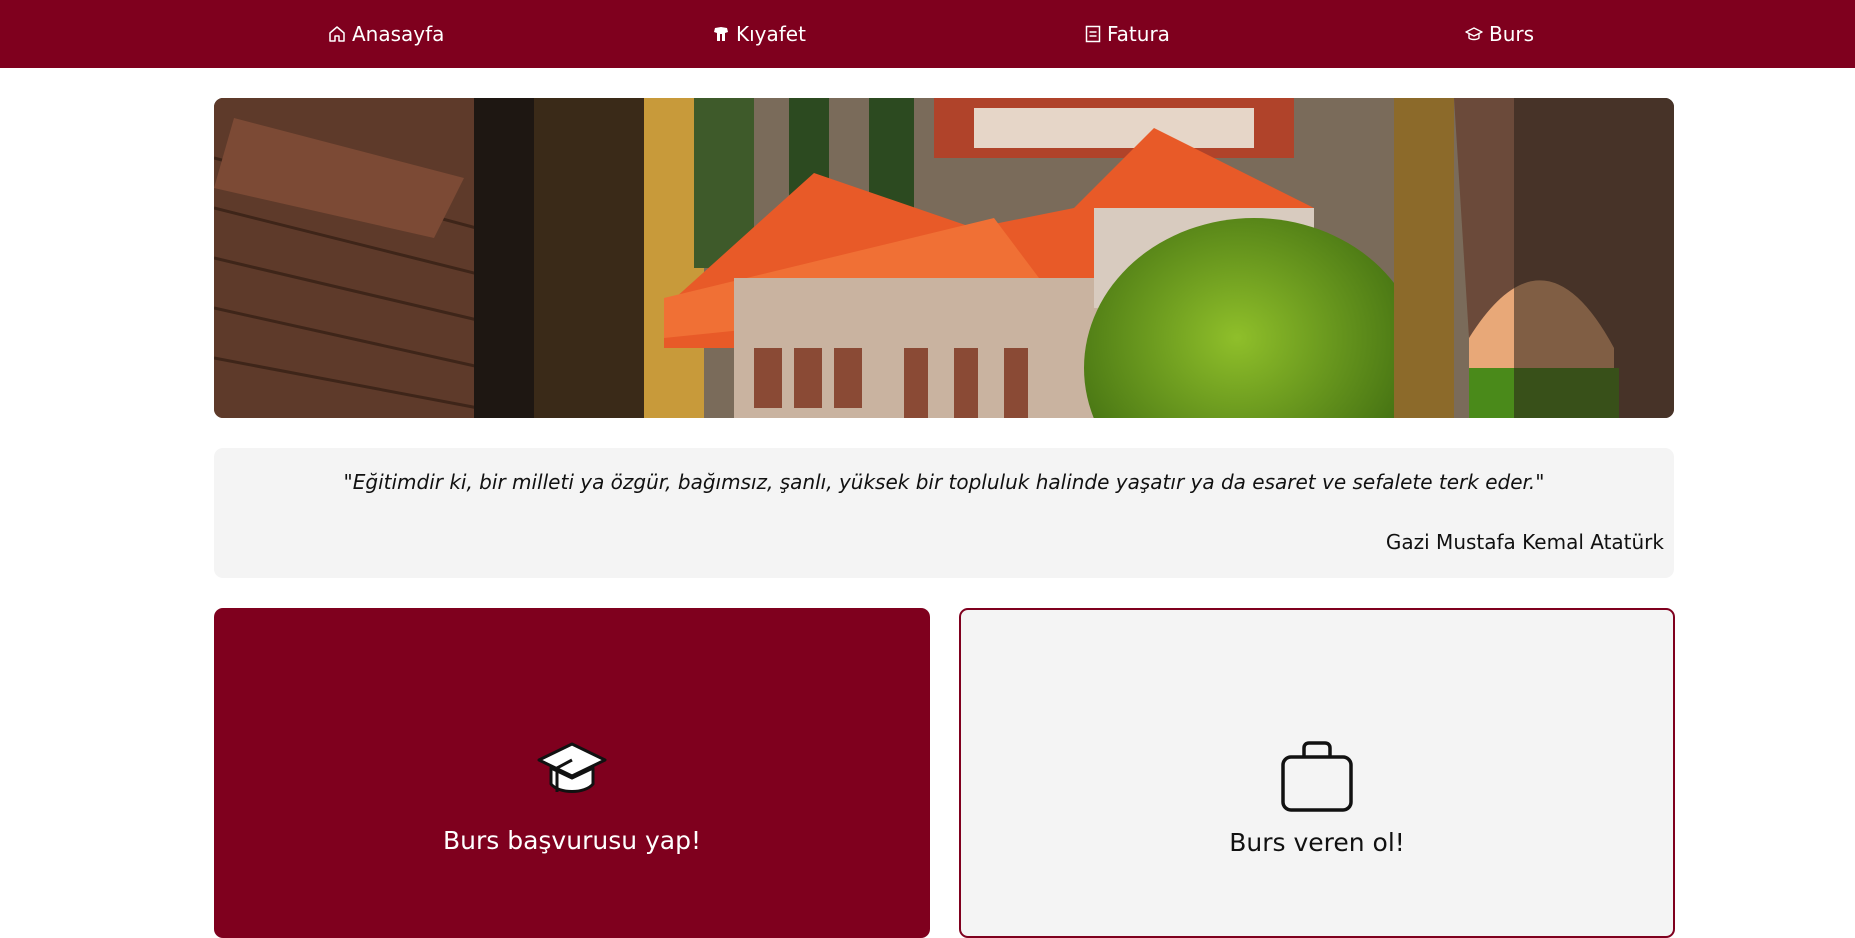  What do you see at coordinates (1524, 542) in the screenshot?
I see `quote-author: Gazi Mustafa Kemal Atatürk` at bounding box center [1524, 542].